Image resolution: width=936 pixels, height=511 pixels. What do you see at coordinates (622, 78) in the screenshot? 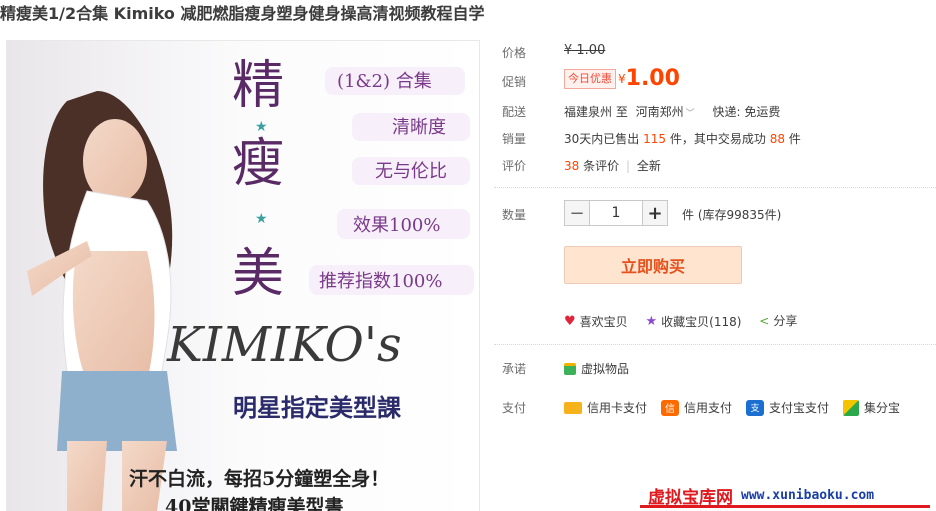
I see `promo-currency: ¥` at bounding box center [622, 78].